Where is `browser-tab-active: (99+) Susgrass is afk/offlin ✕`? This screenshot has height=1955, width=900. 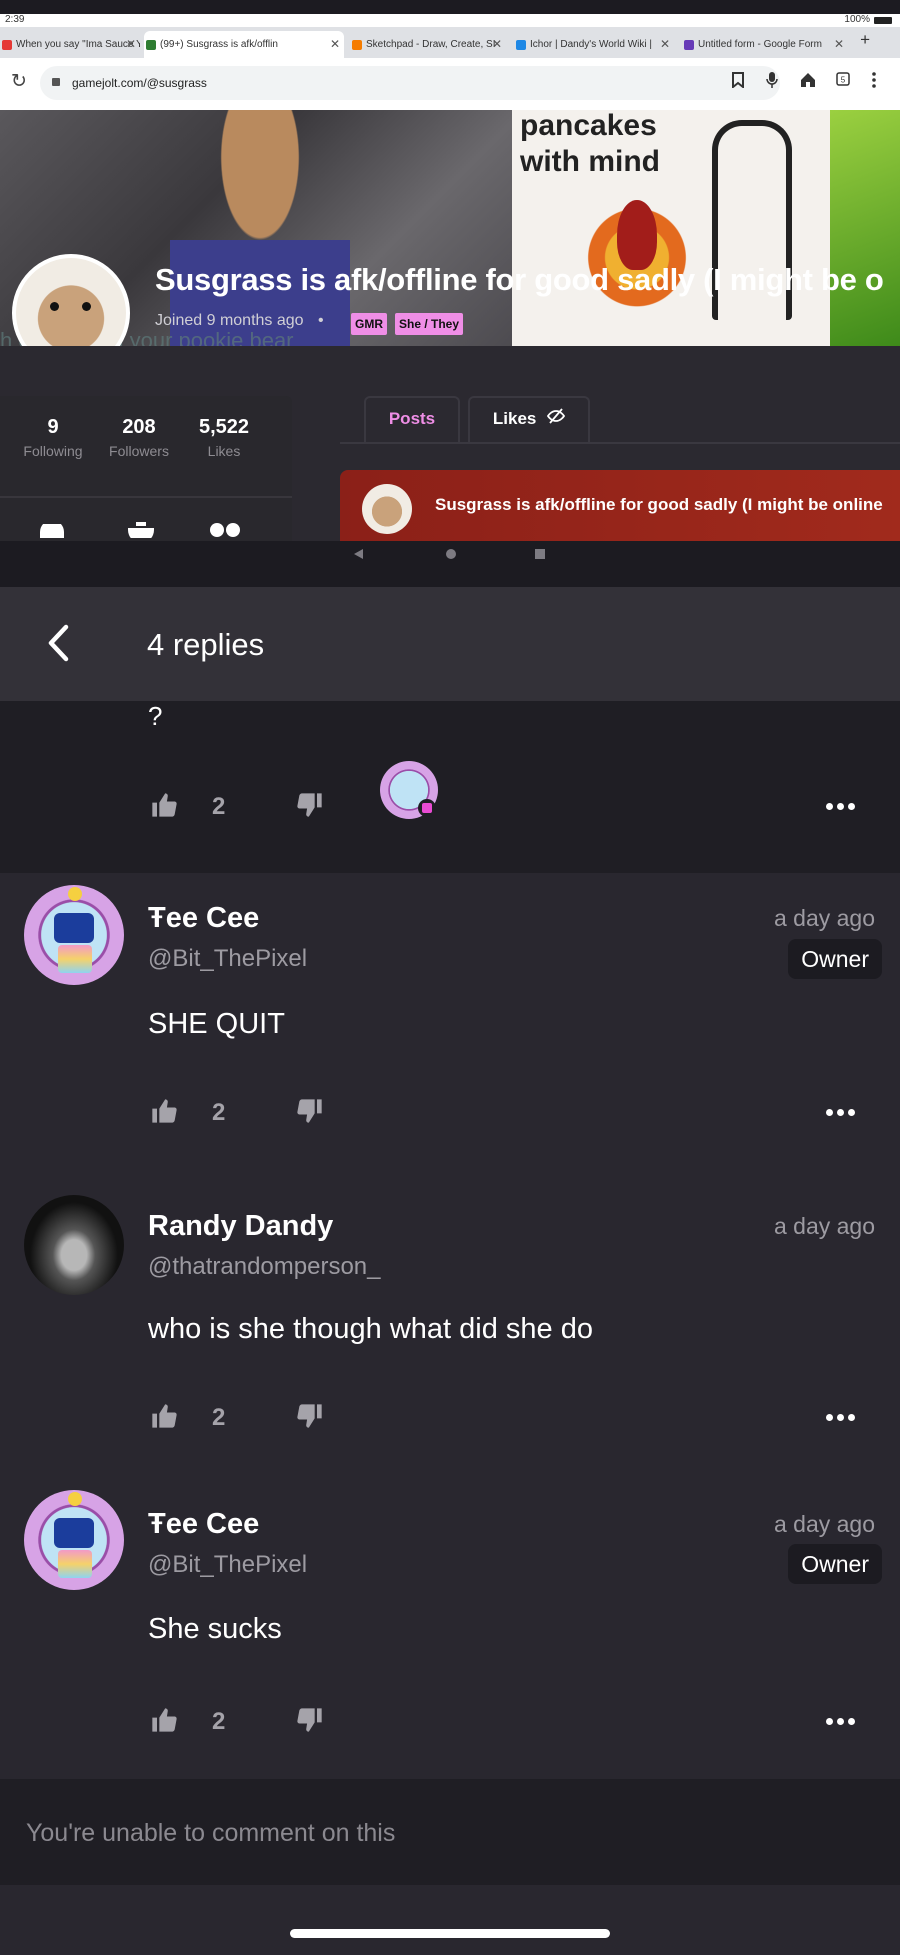
browser-tab-active: (99+) Susgrass is afk/offlin ✕ is located at coordinates (244, 44).